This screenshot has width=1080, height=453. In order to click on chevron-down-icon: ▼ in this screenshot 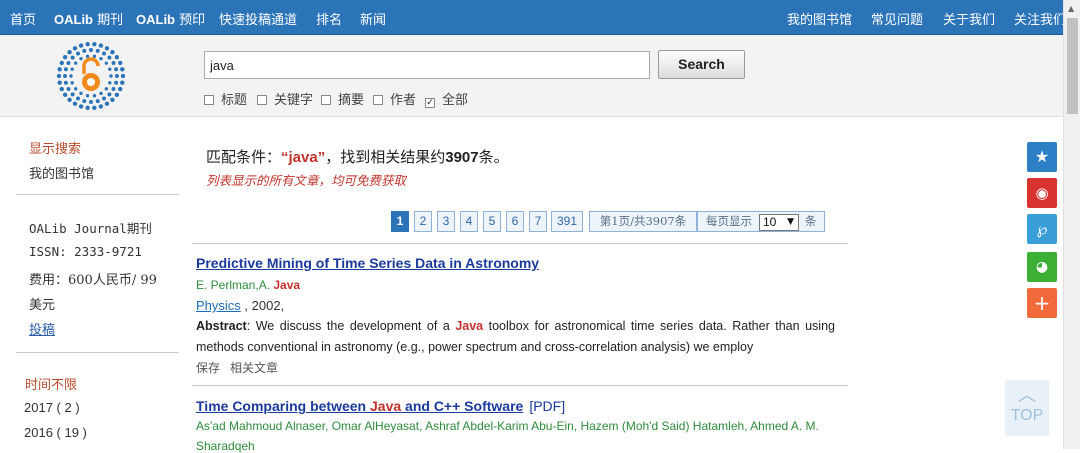, I will do `click(790, 222)`.